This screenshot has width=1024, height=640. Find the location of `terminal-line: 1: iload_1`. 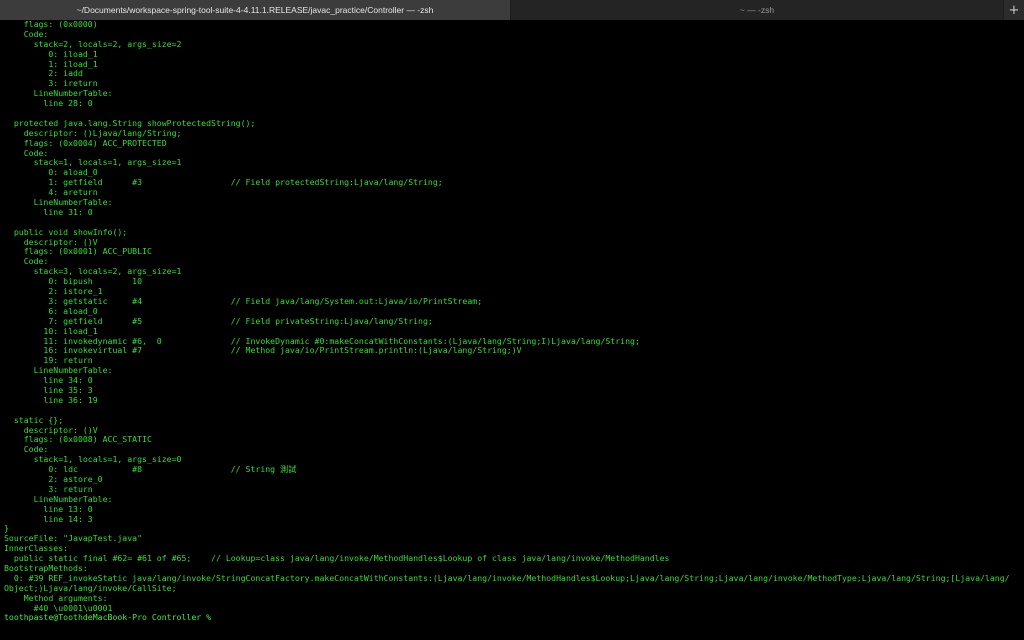

terminal-line: 1: iload_1 is located at coordinates (51, 64).